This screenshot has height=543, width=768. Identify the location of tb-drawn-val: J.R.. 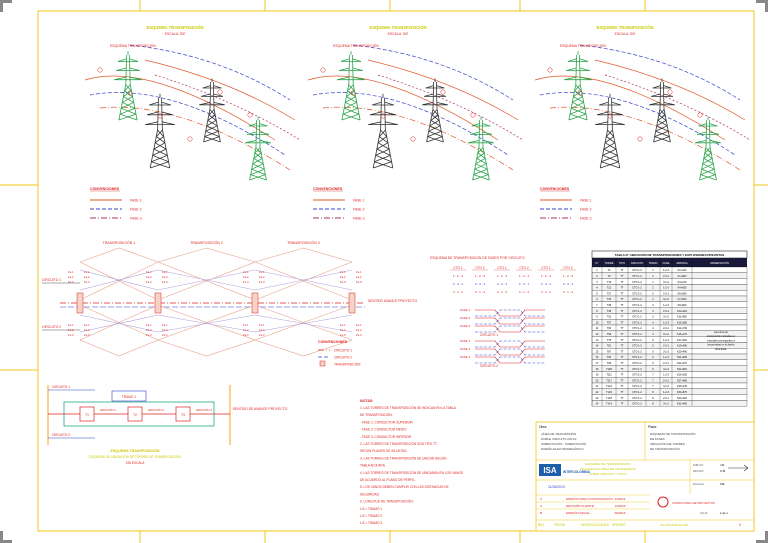
(722, 465).